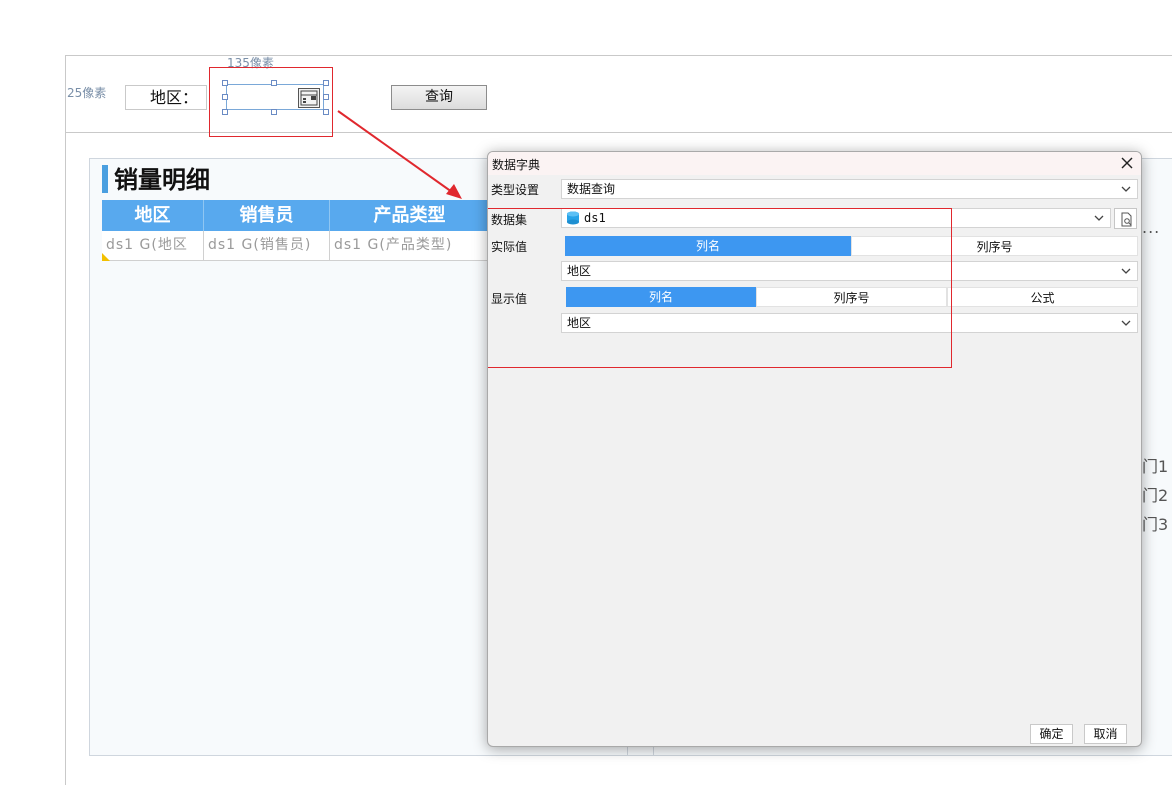 This screenshot has height=785, width=1172. I want to click on preview-dataset-button, so click(1125, 218).